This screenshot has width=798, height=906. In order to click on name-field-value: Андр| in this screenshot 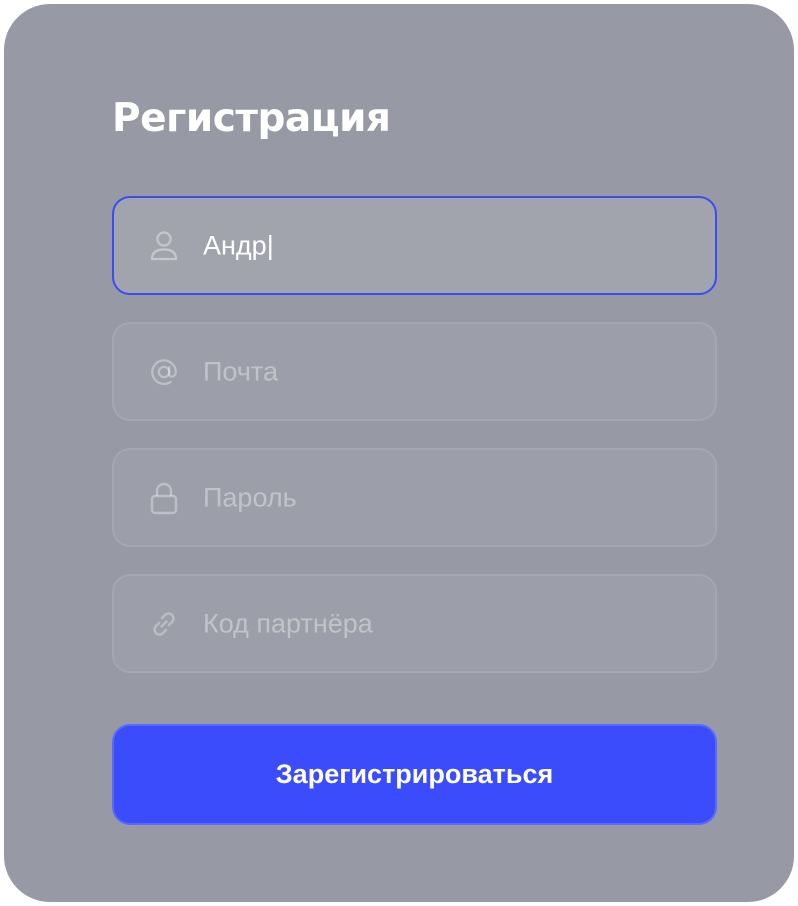, I will do `click(238, 245)`.